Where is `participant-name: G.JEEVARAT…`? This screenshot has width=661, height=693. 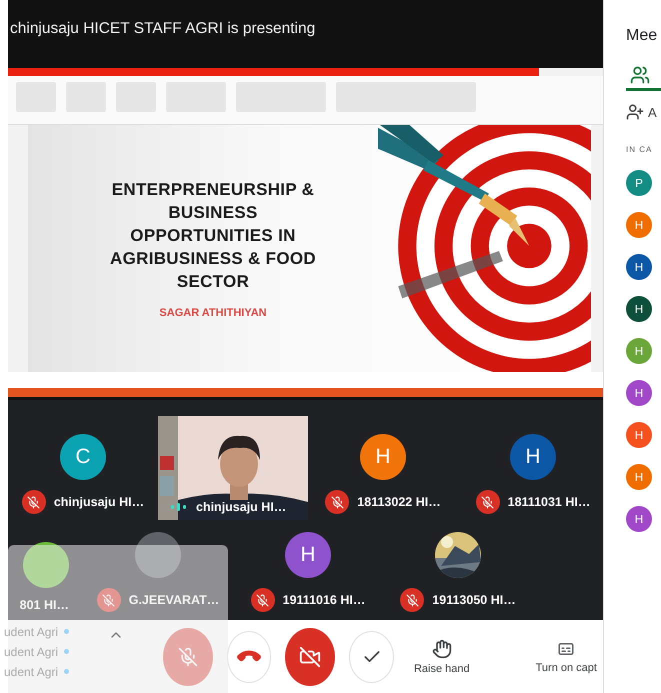 participant-name: G.JEEVARAT… is located at coordinates (174, 600).